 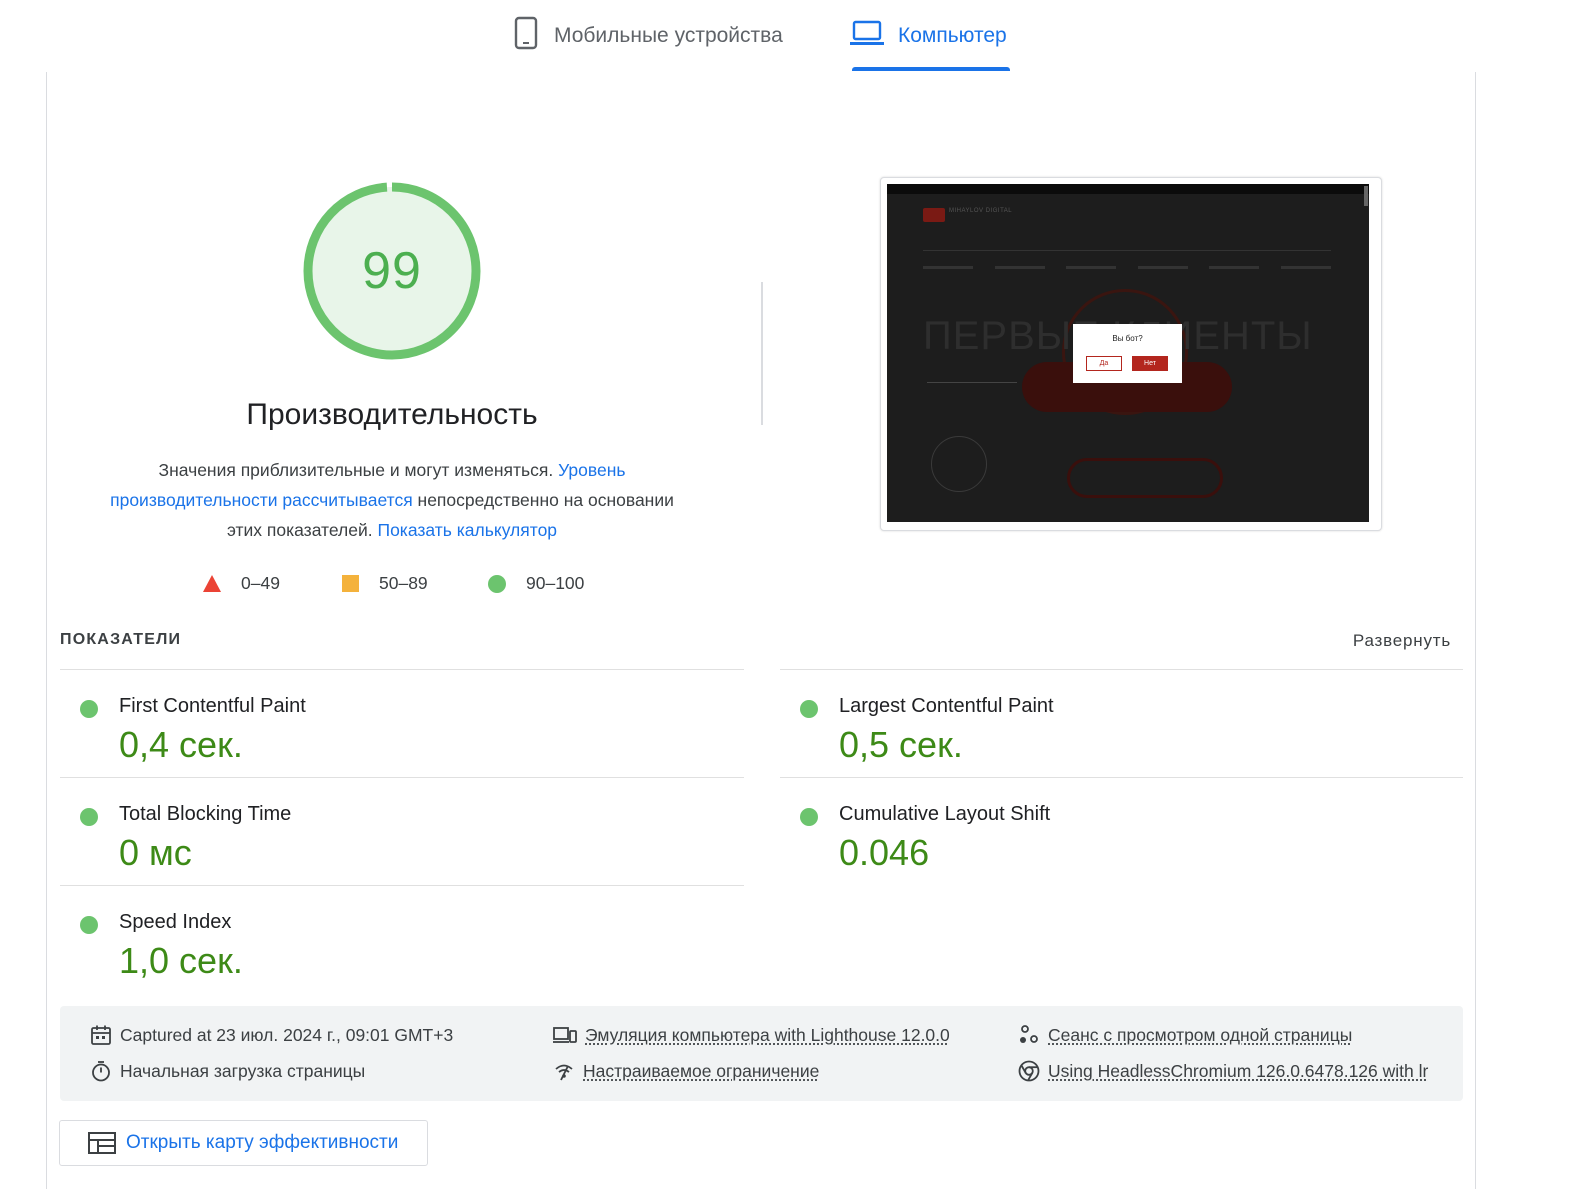 I want to click on metric-value: 0 мс, so click(x=155, y=852).